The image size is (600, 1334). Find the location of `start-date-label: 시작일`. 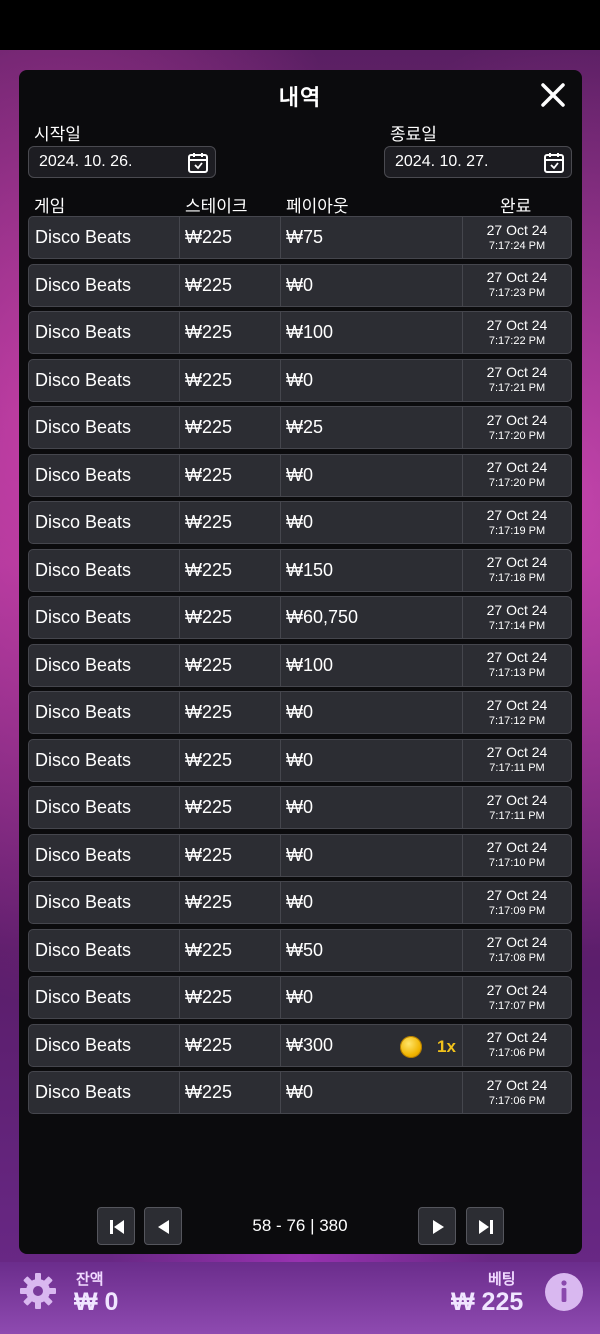

start-date-label: 시작일 is located at coordinates (57, 134).